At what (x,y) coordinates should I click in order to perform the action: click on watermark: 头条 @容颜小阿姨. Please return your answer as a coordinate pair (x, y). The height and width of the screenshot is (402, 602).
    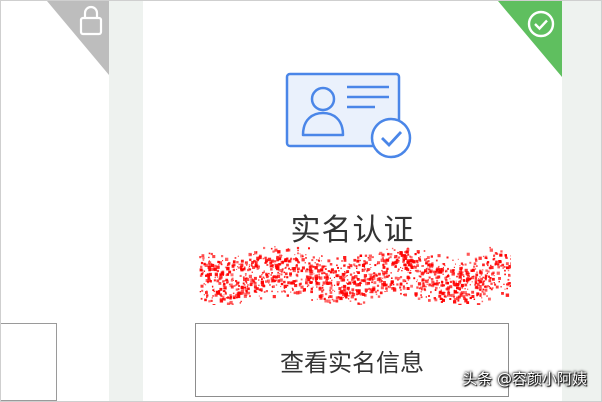
    Looking at the image, I should click on (524, 379).